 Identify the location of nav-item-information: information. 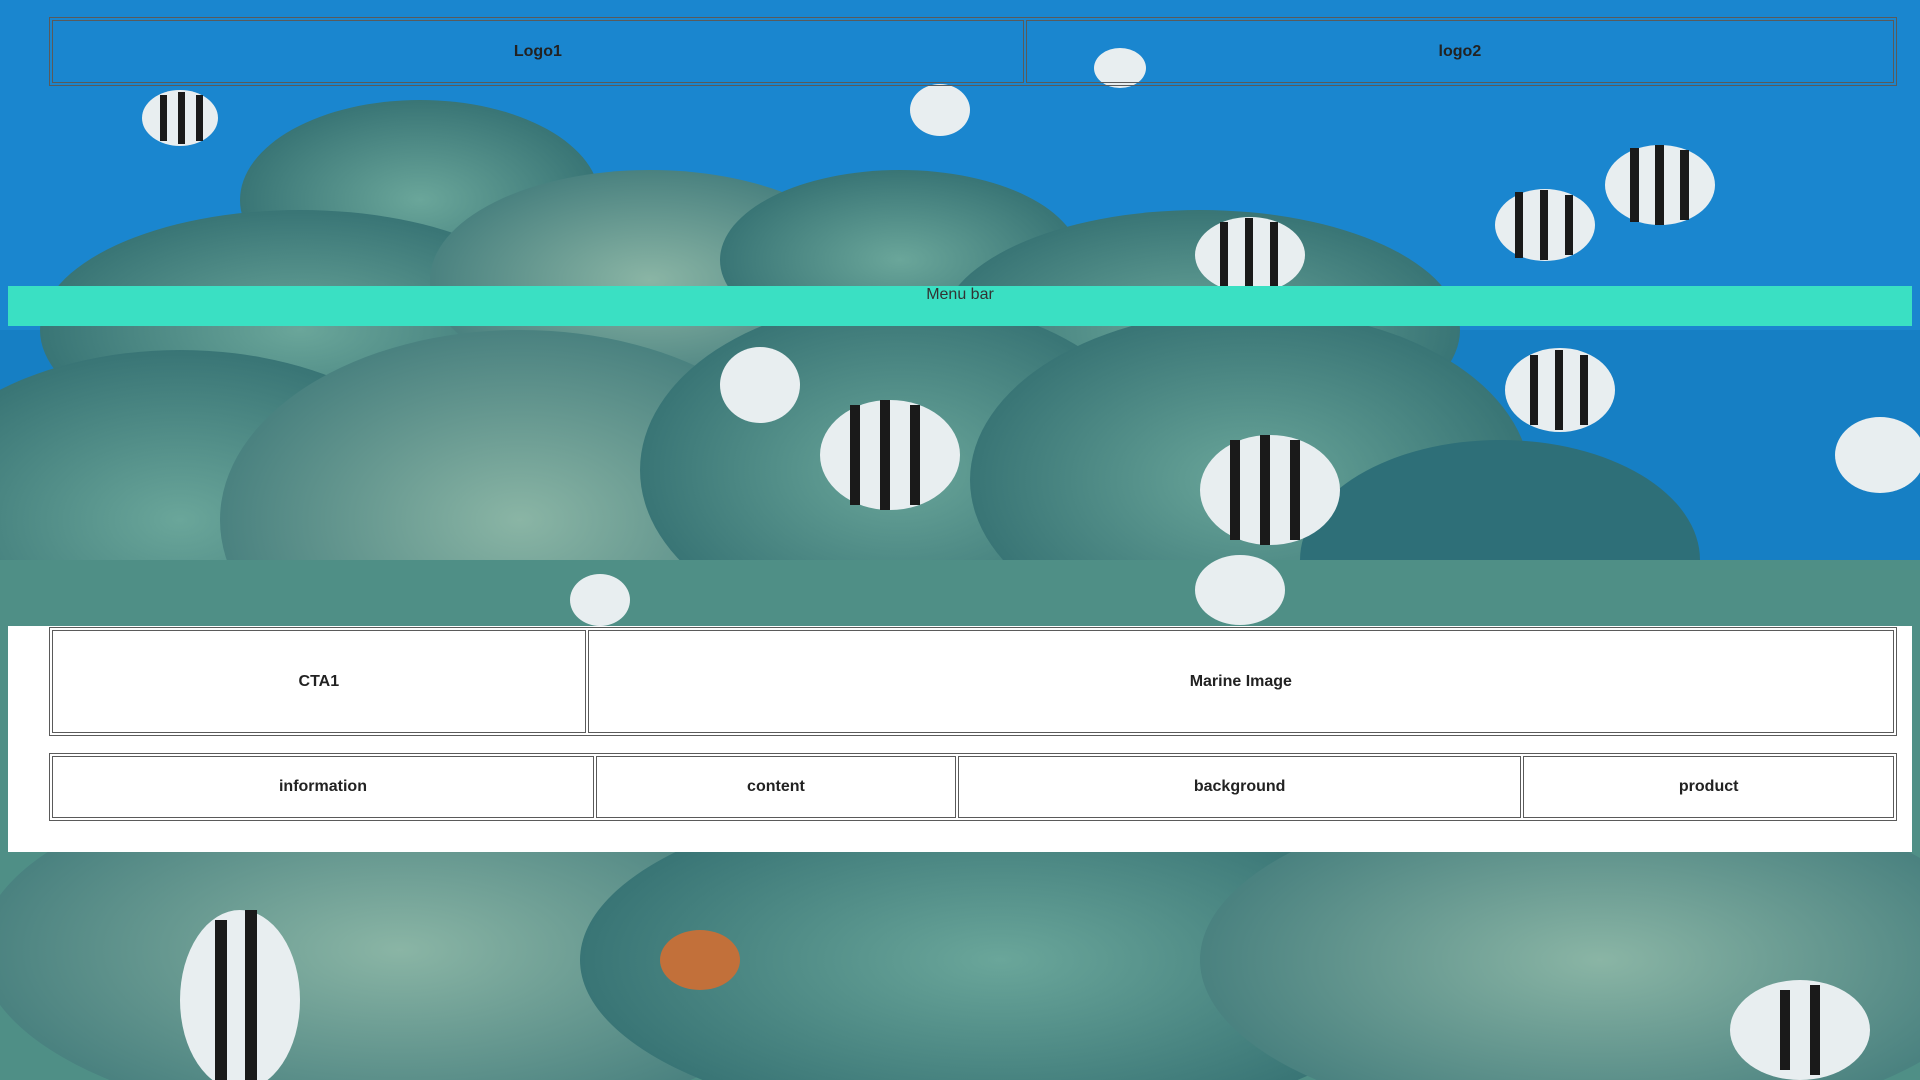
(323, 787).